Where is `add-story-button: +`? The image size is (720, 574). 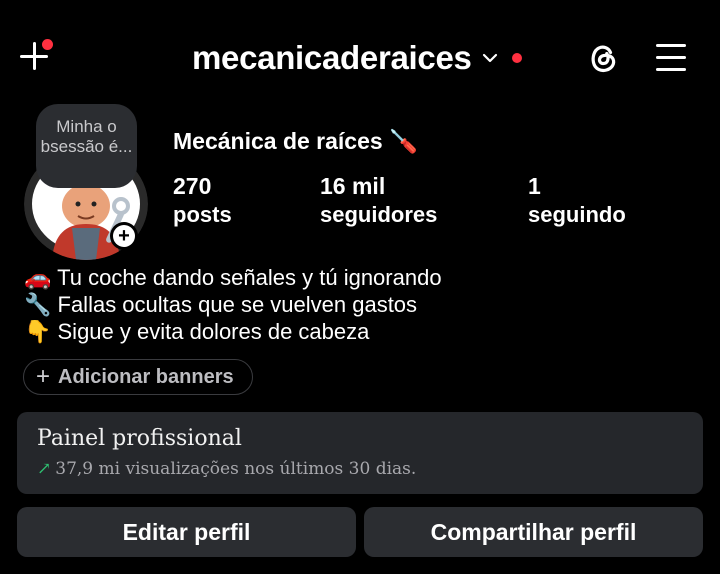 add-story-button: + is located at coordinates (124, 236).